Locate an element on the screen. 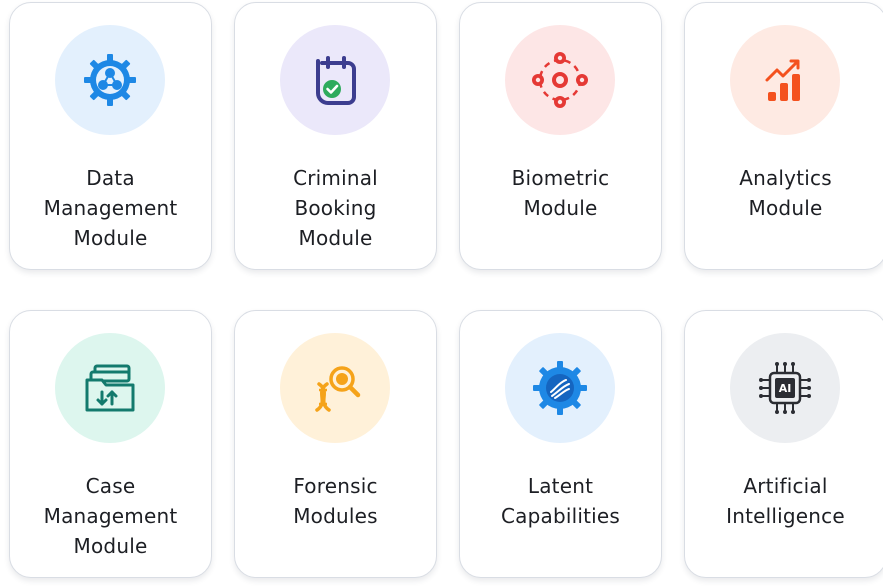 This screenshot has height=586, width=883. label-line: Capabilities is located at coordinates (560, 516).